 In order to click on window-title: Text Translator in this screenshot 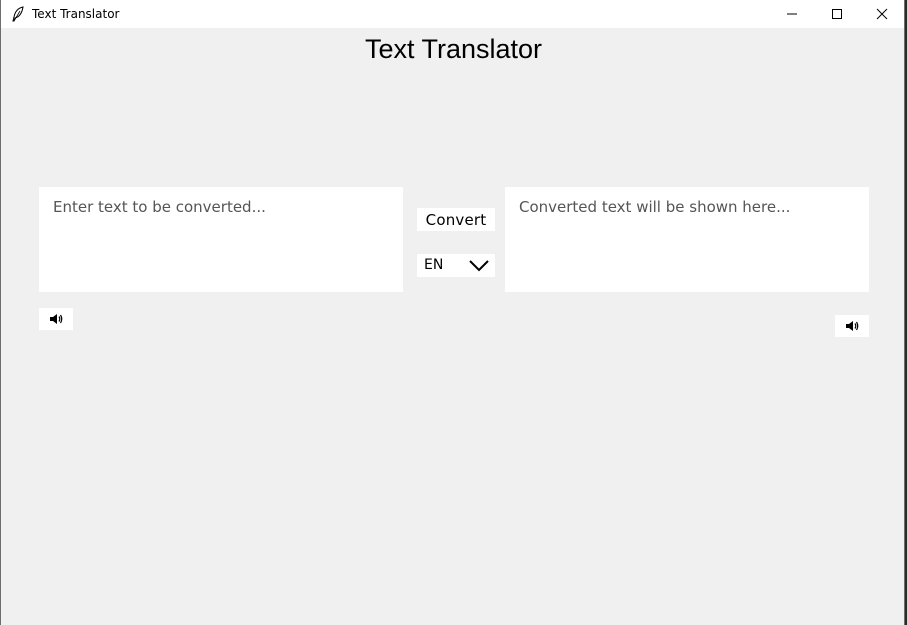, I will do `click(76, 14)`.